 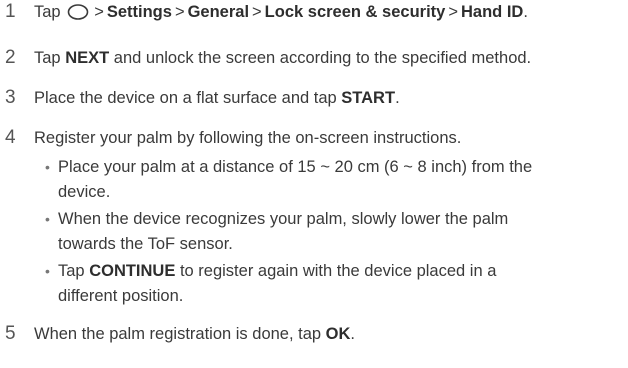 I want to click on step-text-pre: Tap, so click(x=50, y=58).